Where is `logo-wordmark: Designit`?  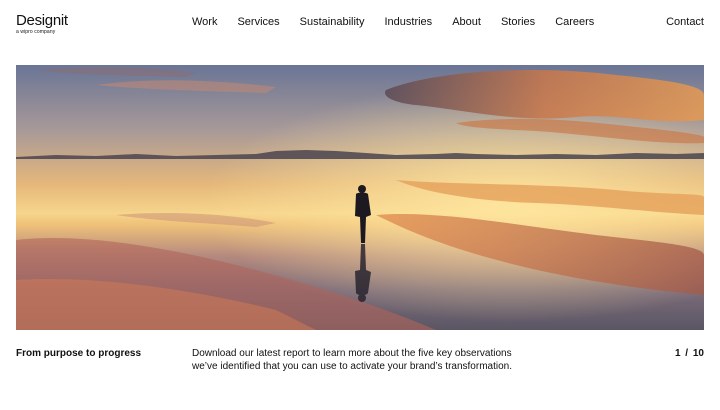 logo-wordmark: Designit is located at coordinates (42, 20).